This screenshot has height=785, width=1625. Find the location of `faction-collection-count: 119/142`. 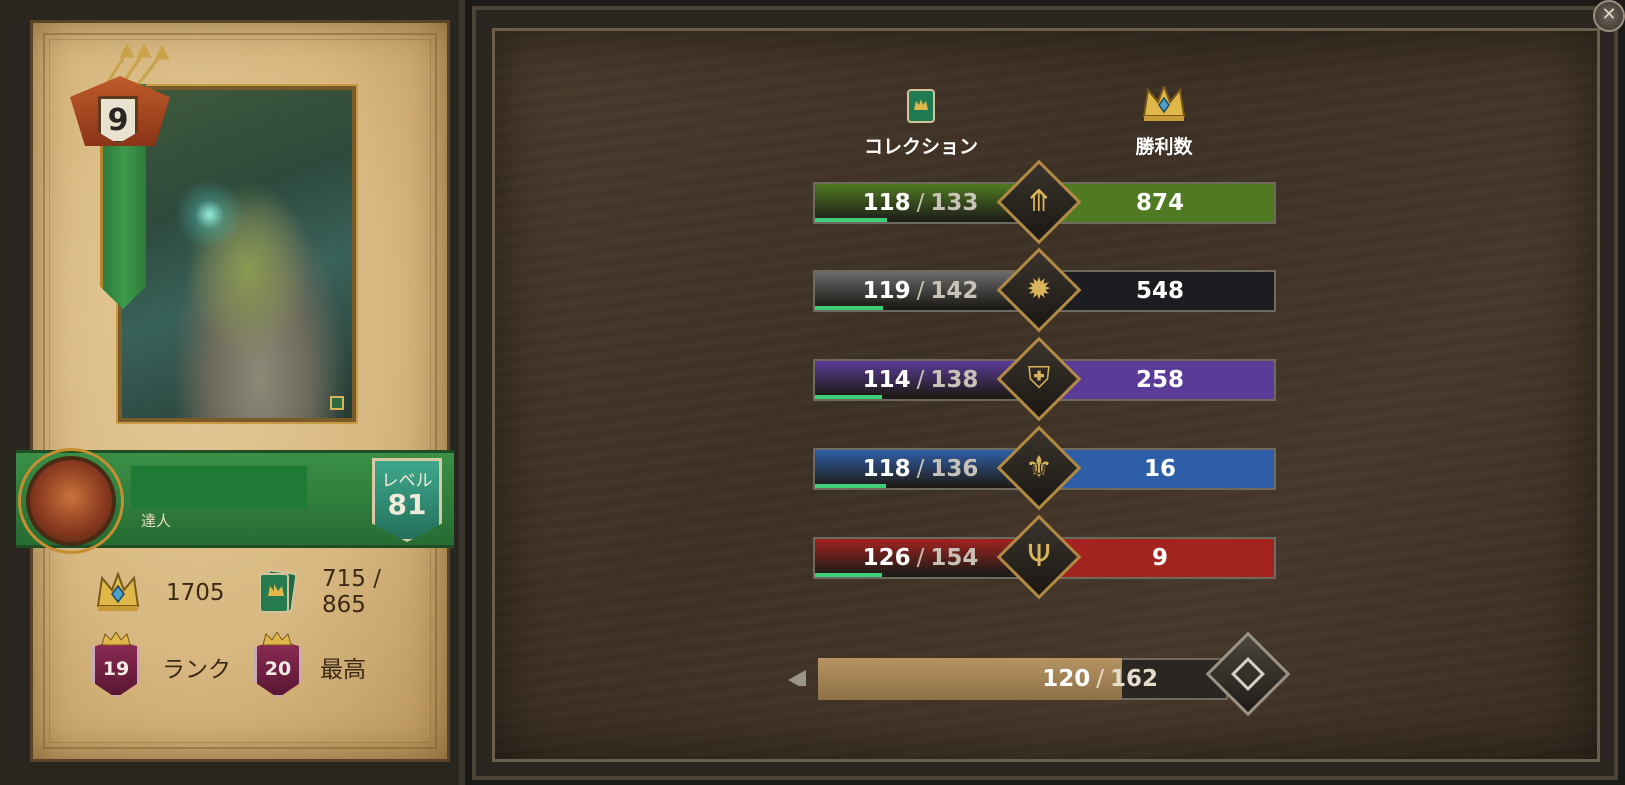

faction-collection-count: 119/142 is located at coordinates (920, 291).